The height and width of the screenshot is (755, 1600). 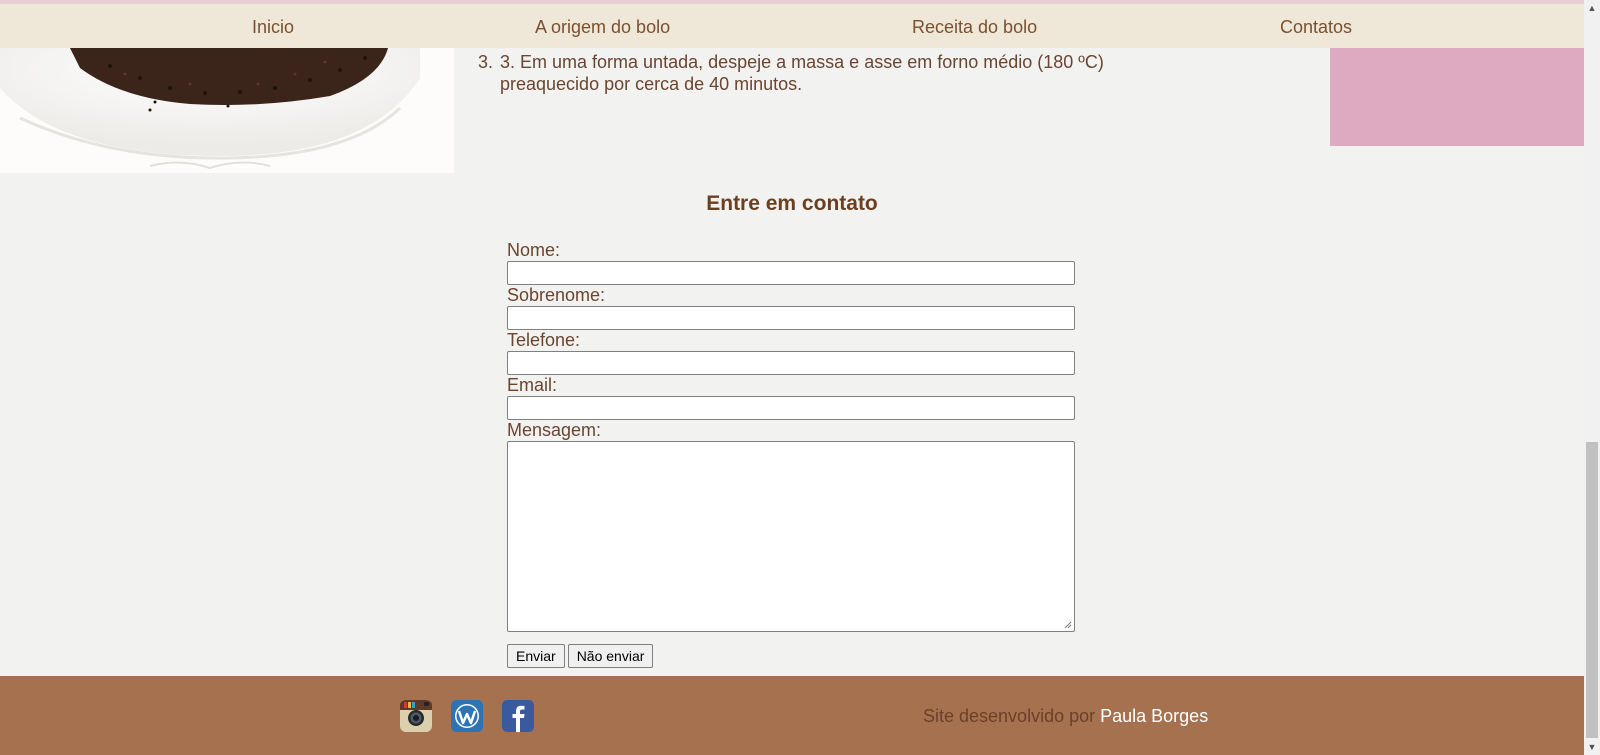 I want to click on submit-button: Enviar, so click(x=536, y=656).